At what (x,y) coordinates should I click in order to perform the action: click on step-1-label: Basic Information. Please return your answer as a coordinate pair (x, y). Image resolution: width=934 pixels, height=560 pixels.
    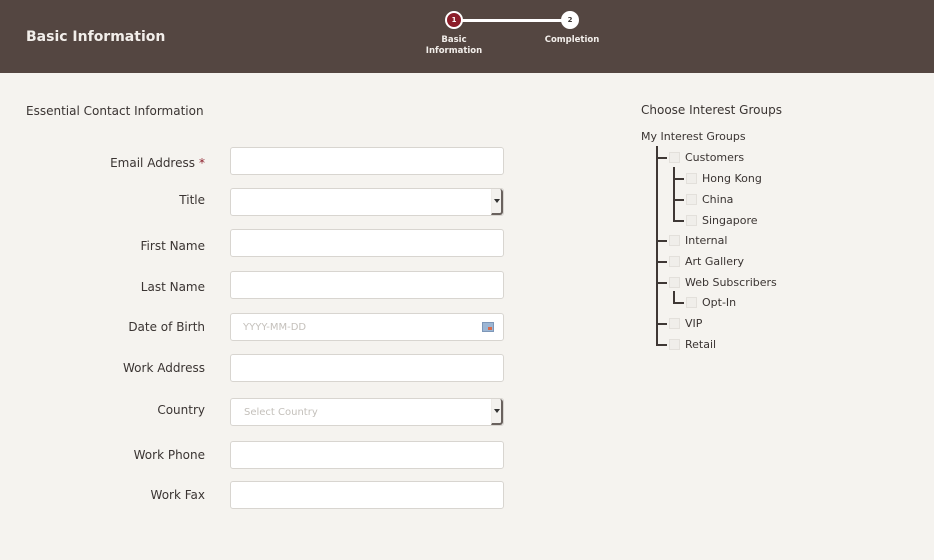
    Looking at the image, I should click on (454, 46).